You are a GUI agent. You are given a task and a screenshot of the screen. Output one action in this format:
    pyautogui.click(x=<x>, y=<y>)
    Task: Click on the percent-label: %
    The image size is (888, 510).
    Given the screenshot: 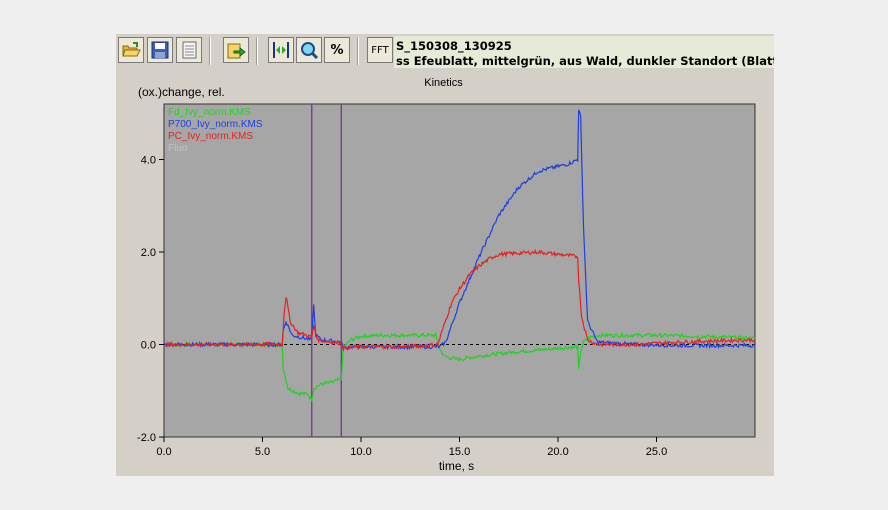 What is the action you would take?
    pyautogui.click(x=337, y=50)
    